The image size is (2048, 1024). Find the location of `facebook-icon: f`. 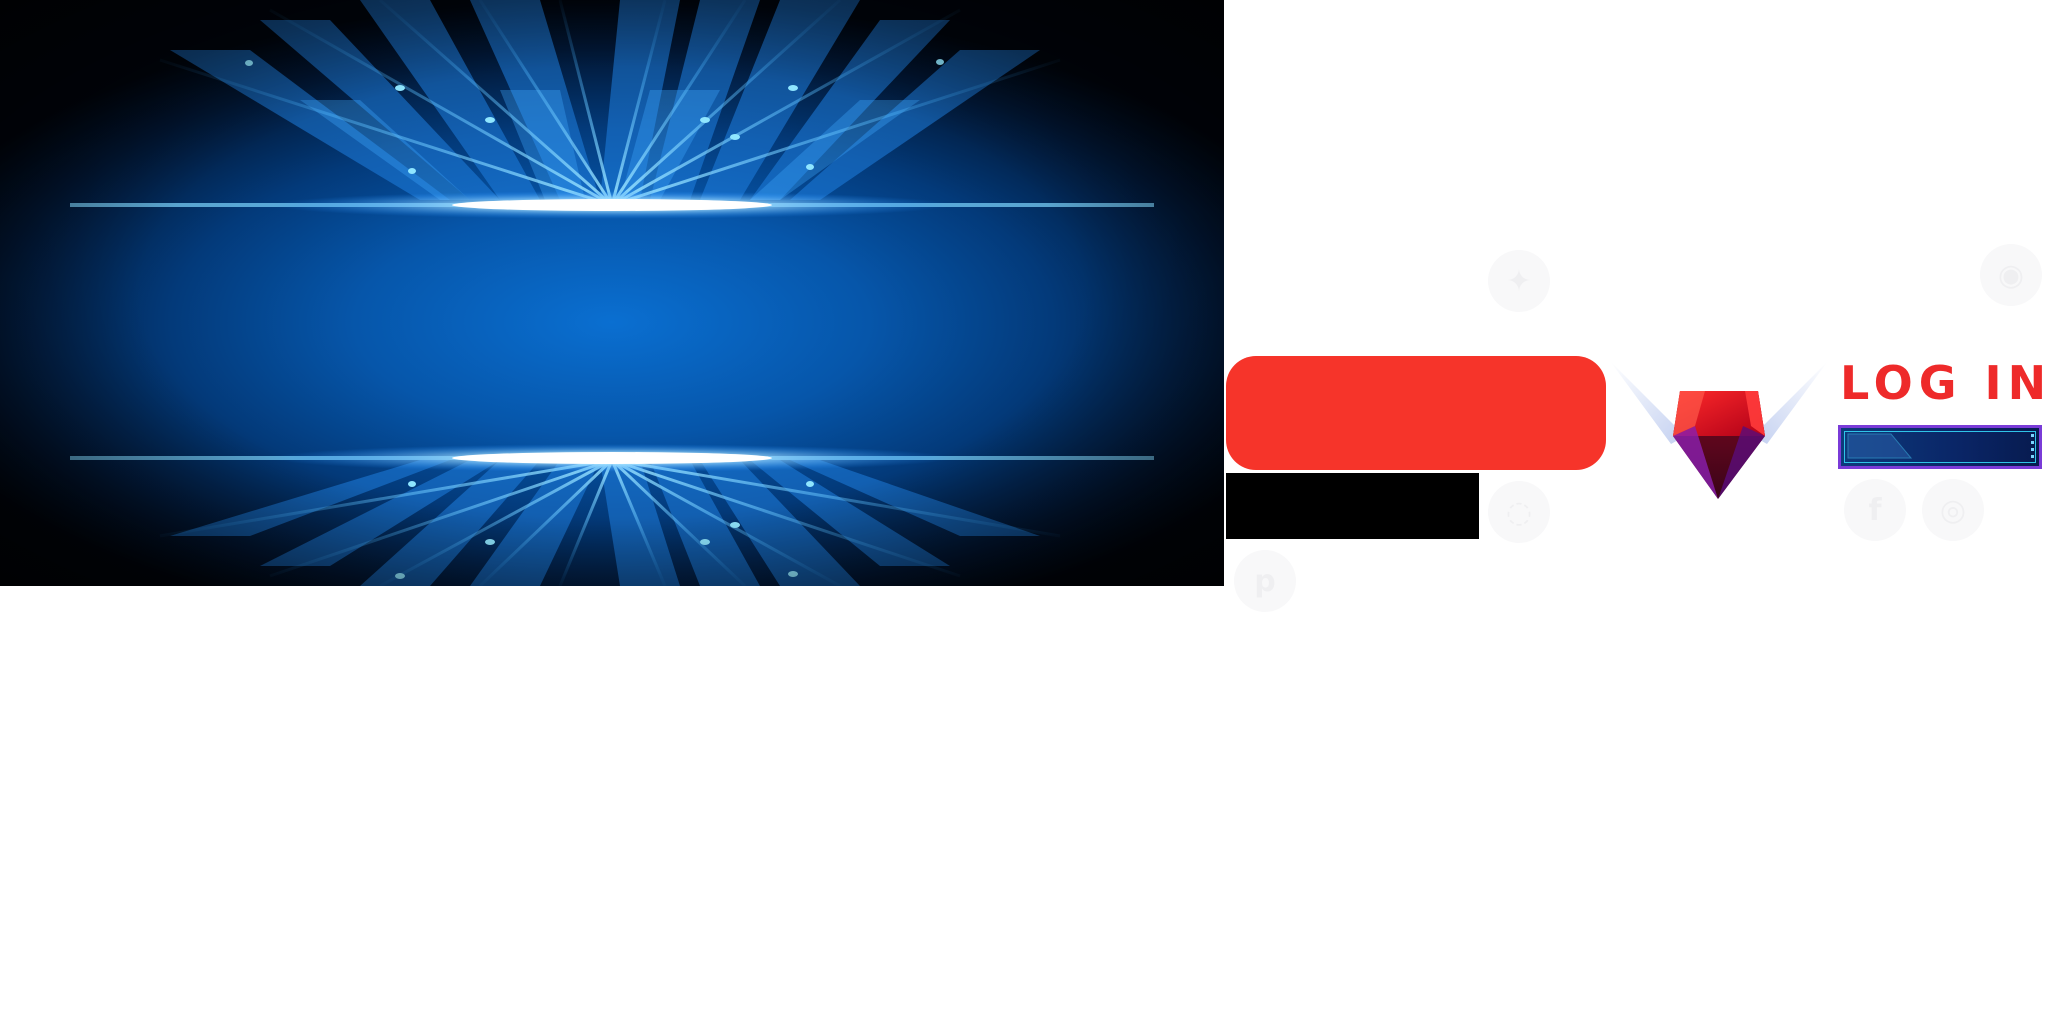

facebook-icon: f is located at coordinates (1875, 510).